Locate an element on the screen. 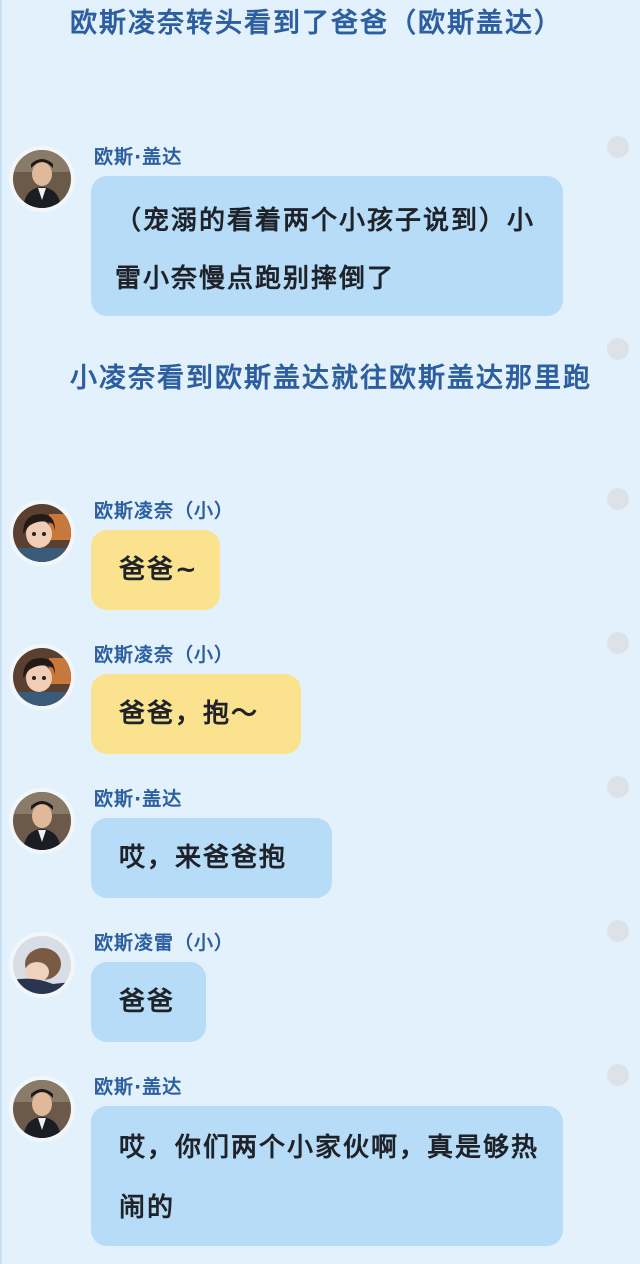  message-text: 哎，你们两个小家伙啊，真是够热闹的 is located at coordinates (329, 1178).